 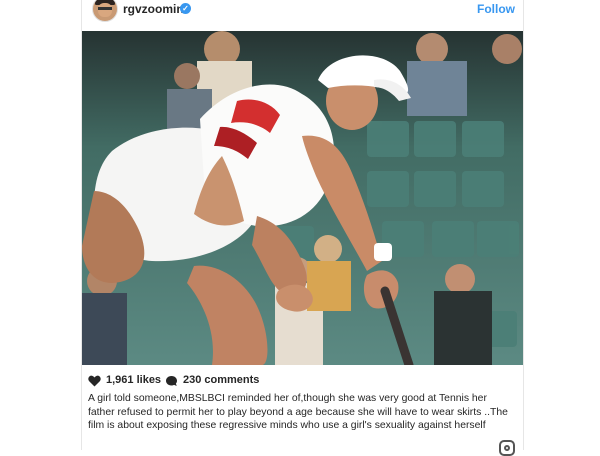 What do you see at coordinates (302, 11) in the screenshot?
I see `post-header: rgvzoomin ✓ Follow` at bounding box center [302, 11].